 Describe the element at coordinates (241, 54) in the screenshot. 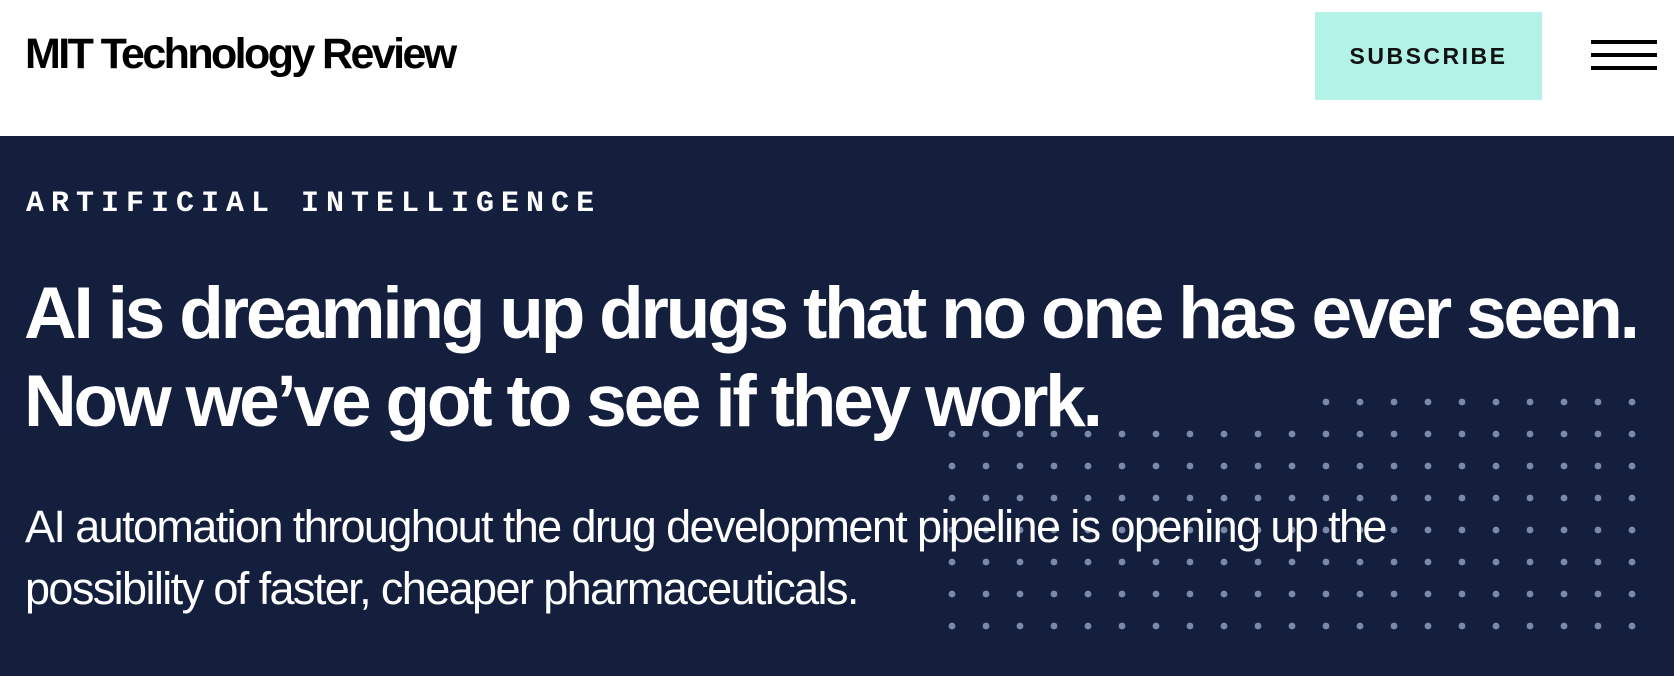

I see `site-logo: MIT Technology Review` at that location.